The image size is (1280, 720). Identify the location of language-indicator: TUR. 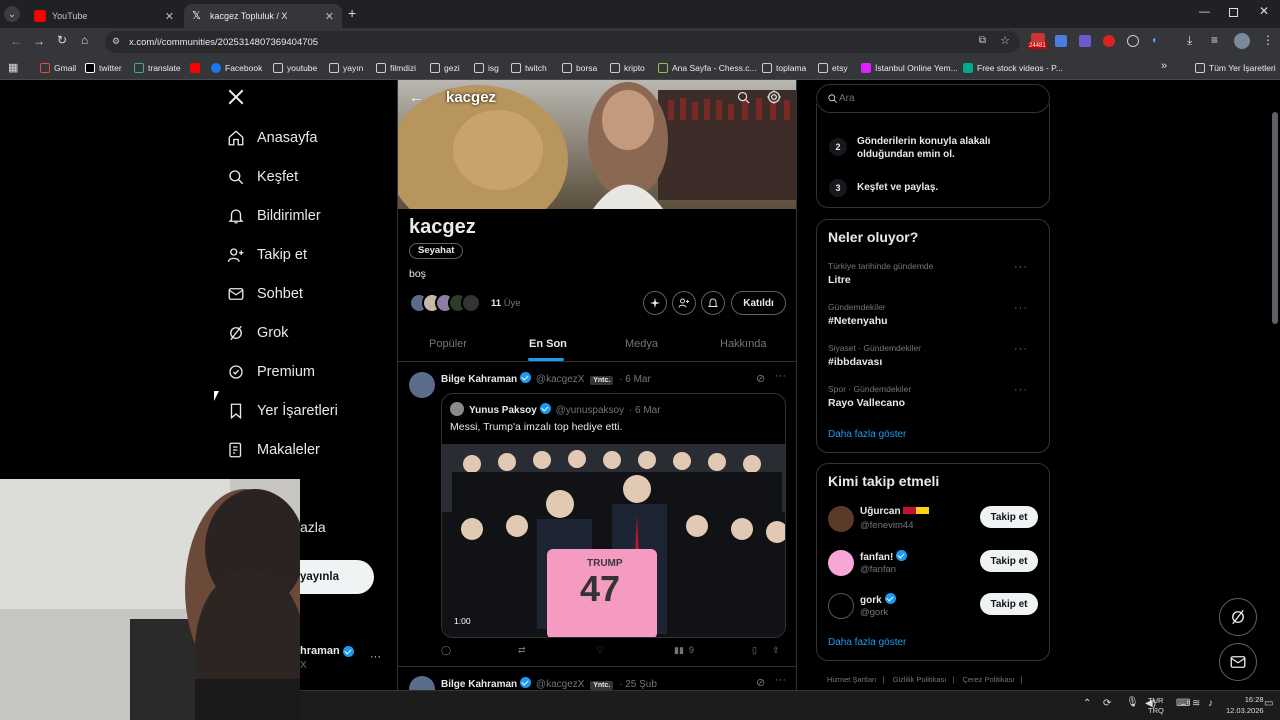
(1155, 701).